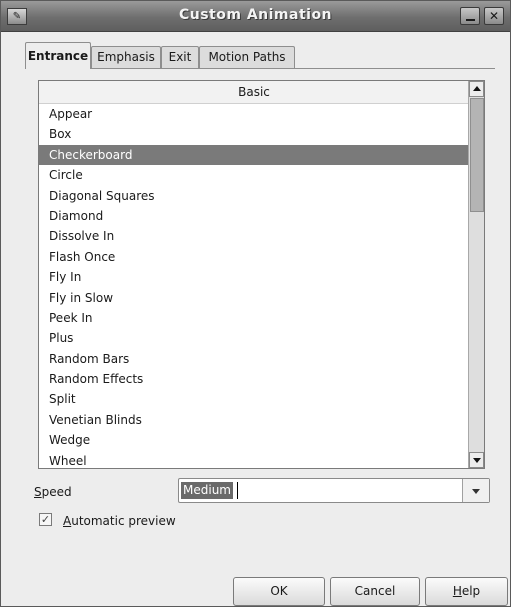  What do you see at coordinates (254, 257) in the screenshot?
I see `effect-list-item: Flash Once` at bounding box center [254, 257].